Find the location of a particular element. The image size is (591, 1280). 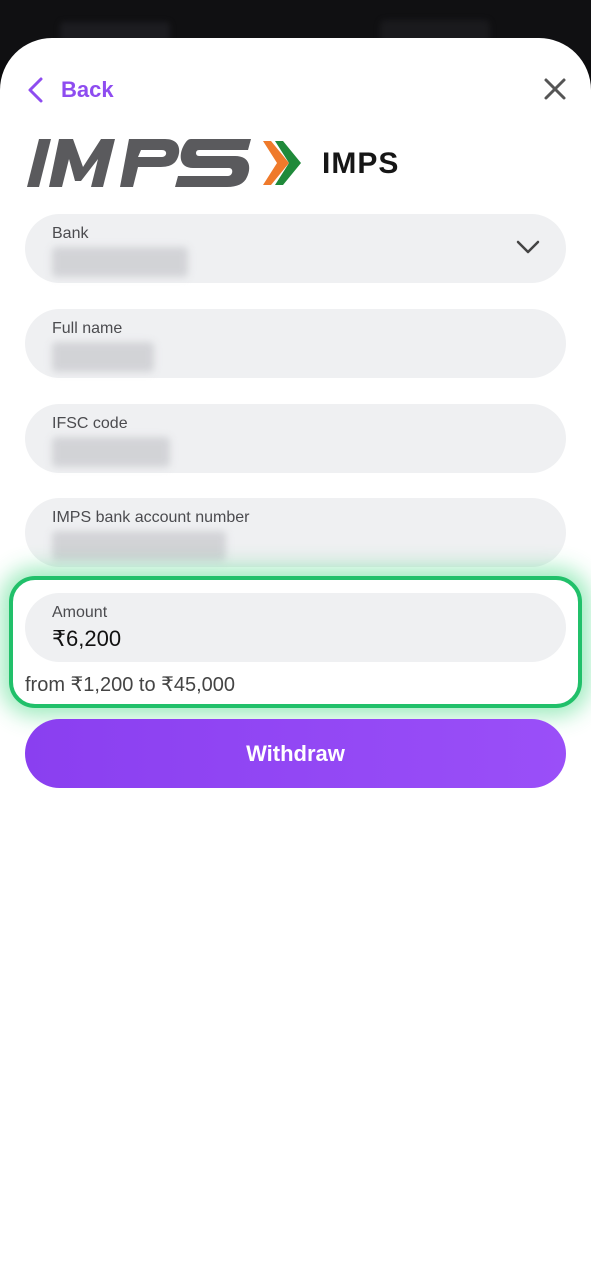

ifsc-field: IFSC code is located at coordinates (295, 438).